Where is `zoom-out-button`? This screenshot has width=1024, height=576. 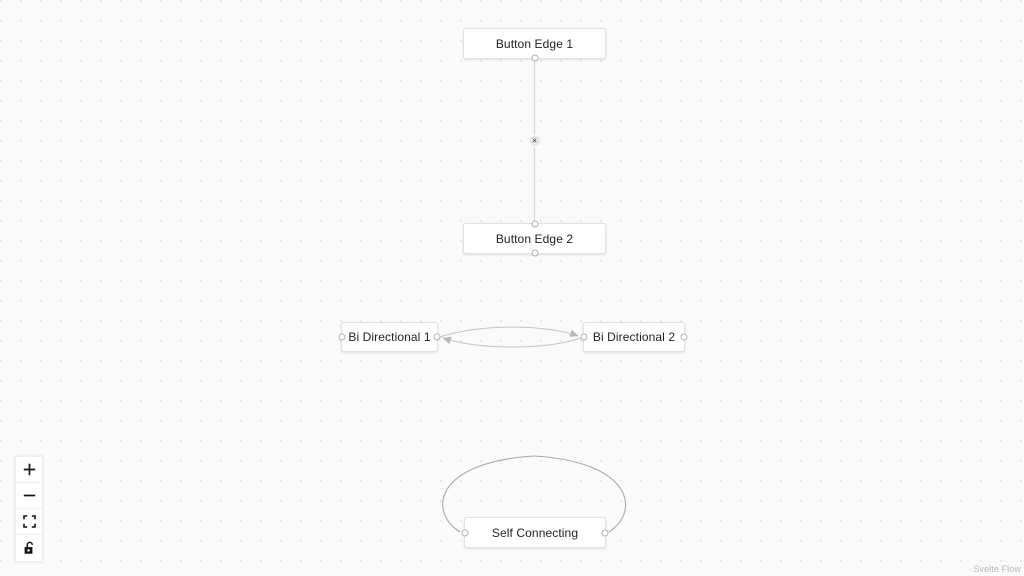
zoom-out-button is located at coordinates (29, 496).